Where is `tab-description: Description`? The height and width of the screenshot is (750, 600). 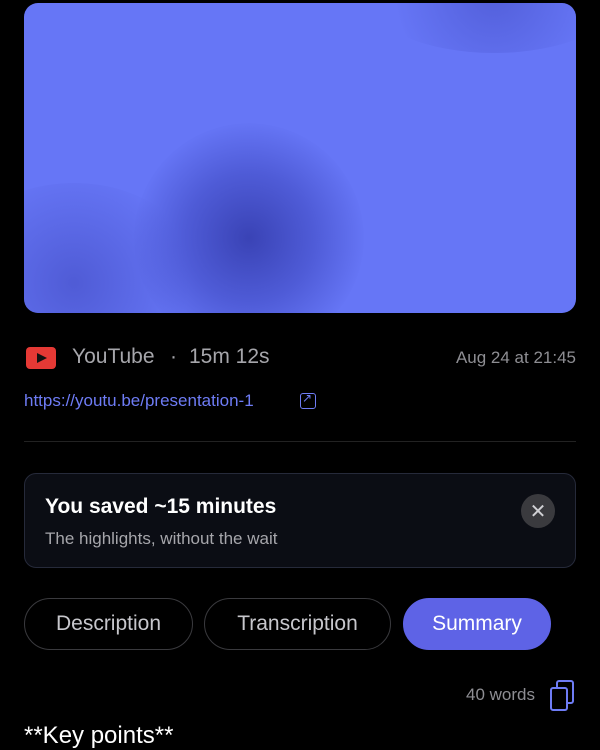
tab-description: Description is located at coordinates (108, 624).